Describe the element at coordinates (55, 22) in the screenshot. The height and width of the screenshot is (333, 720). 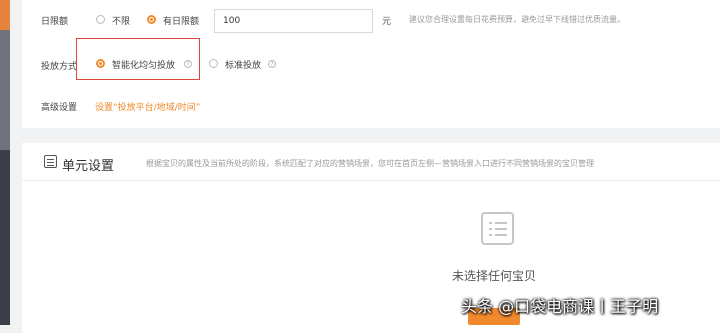
I see `budget-label: 日限额` at that location.